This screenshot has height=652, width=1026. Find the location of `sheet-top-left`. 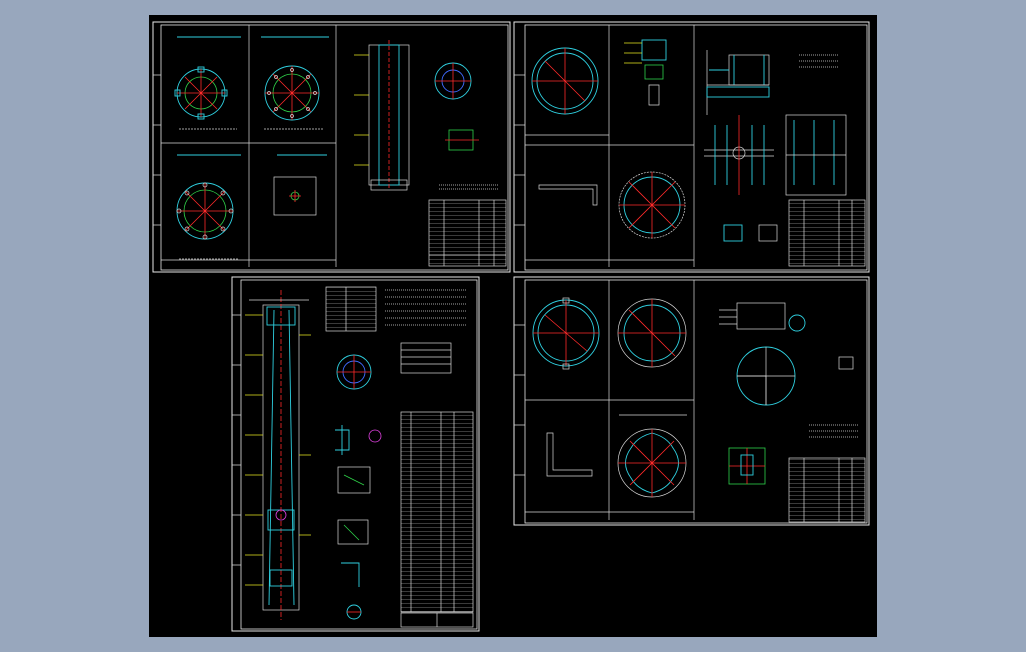

sheet-top-left is located at coordinates (331, 147).